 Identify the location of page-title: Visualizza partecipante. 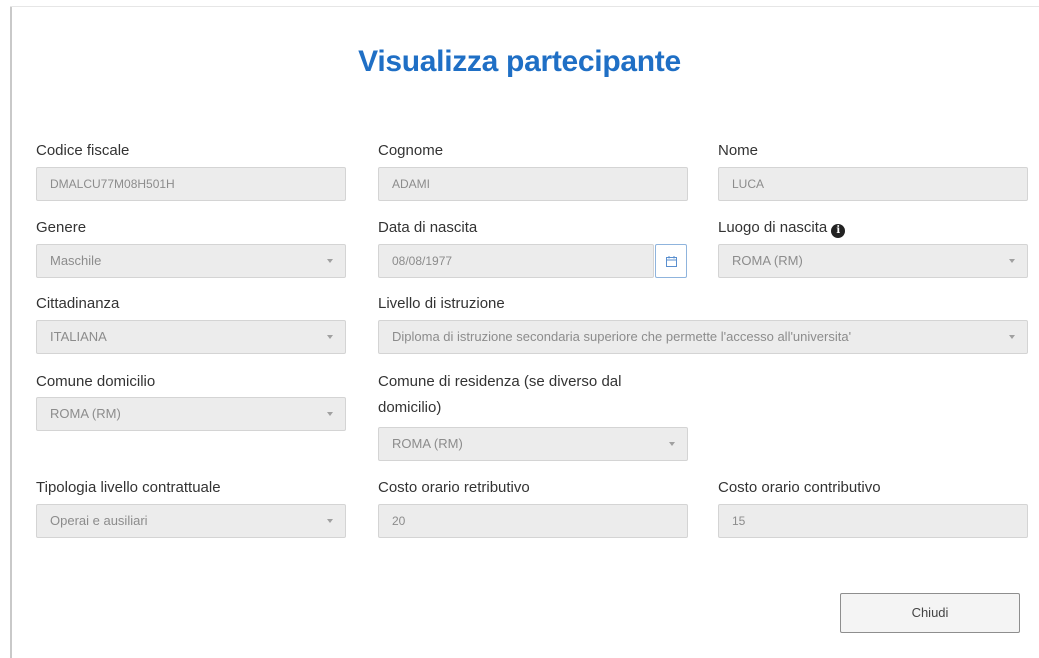
(519, 61).